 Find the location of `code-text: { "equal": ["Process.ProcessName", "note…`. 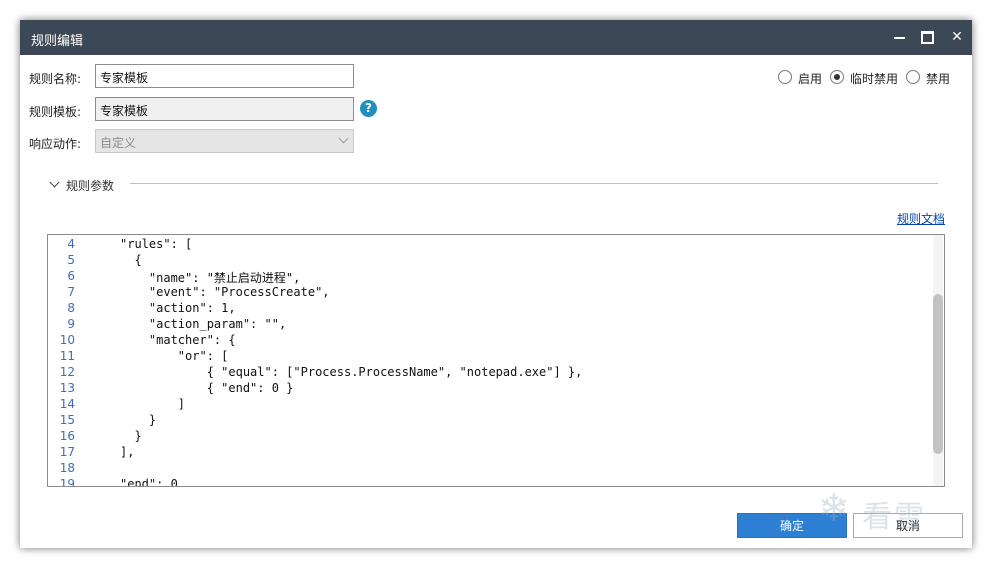

code-text: { "equal": ["Process.ProcessName", "note… is located at coordinates (351, 372).